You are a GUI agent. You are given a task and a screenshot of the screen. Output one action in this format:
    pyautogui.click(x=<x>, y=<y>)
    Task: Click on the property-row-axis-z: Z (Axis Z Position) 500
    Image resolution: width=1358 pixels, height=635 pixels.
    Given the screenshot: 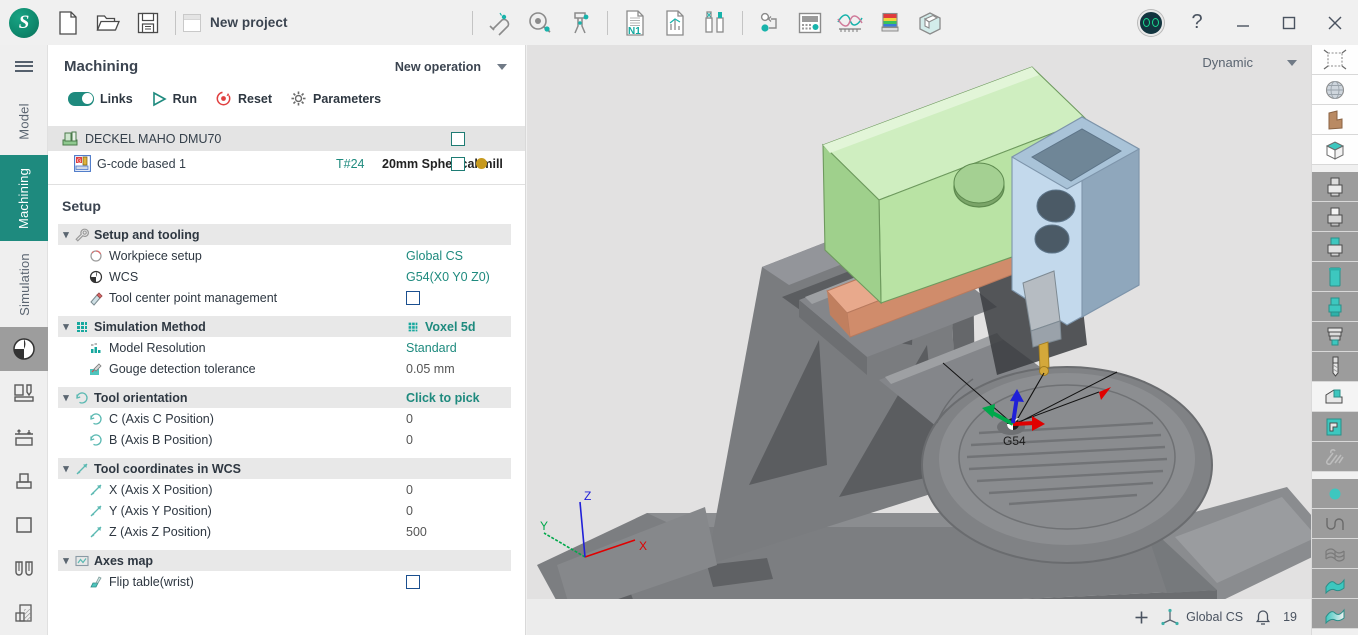 What is the action you would take?
    pyautogui.click(x=291, y=531)
    